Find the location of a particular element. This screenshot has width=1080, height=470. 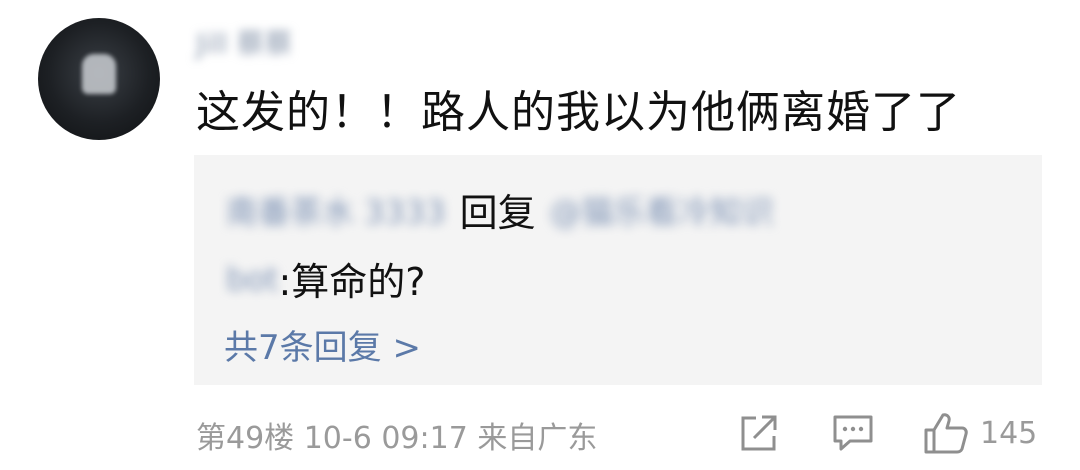

like-count: 145 is located at coordinates (1009, 433).